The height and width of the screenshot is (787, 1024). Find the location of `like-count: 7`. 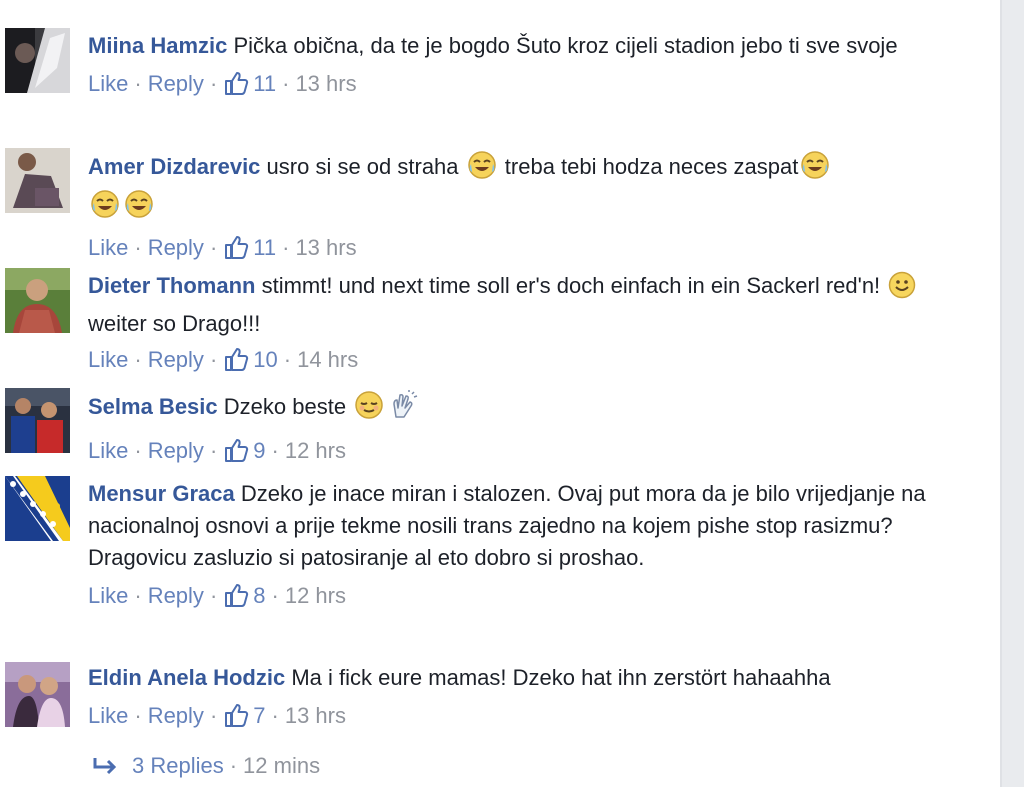

like-count: 7 is located at coordinates (259, 715).